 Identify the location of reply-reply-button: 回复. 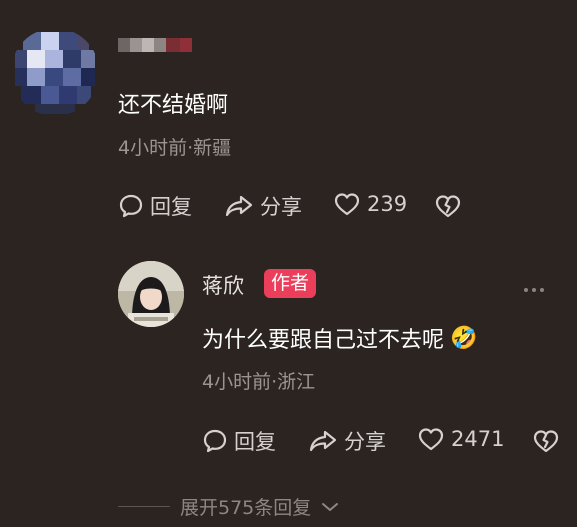
(239, 441).